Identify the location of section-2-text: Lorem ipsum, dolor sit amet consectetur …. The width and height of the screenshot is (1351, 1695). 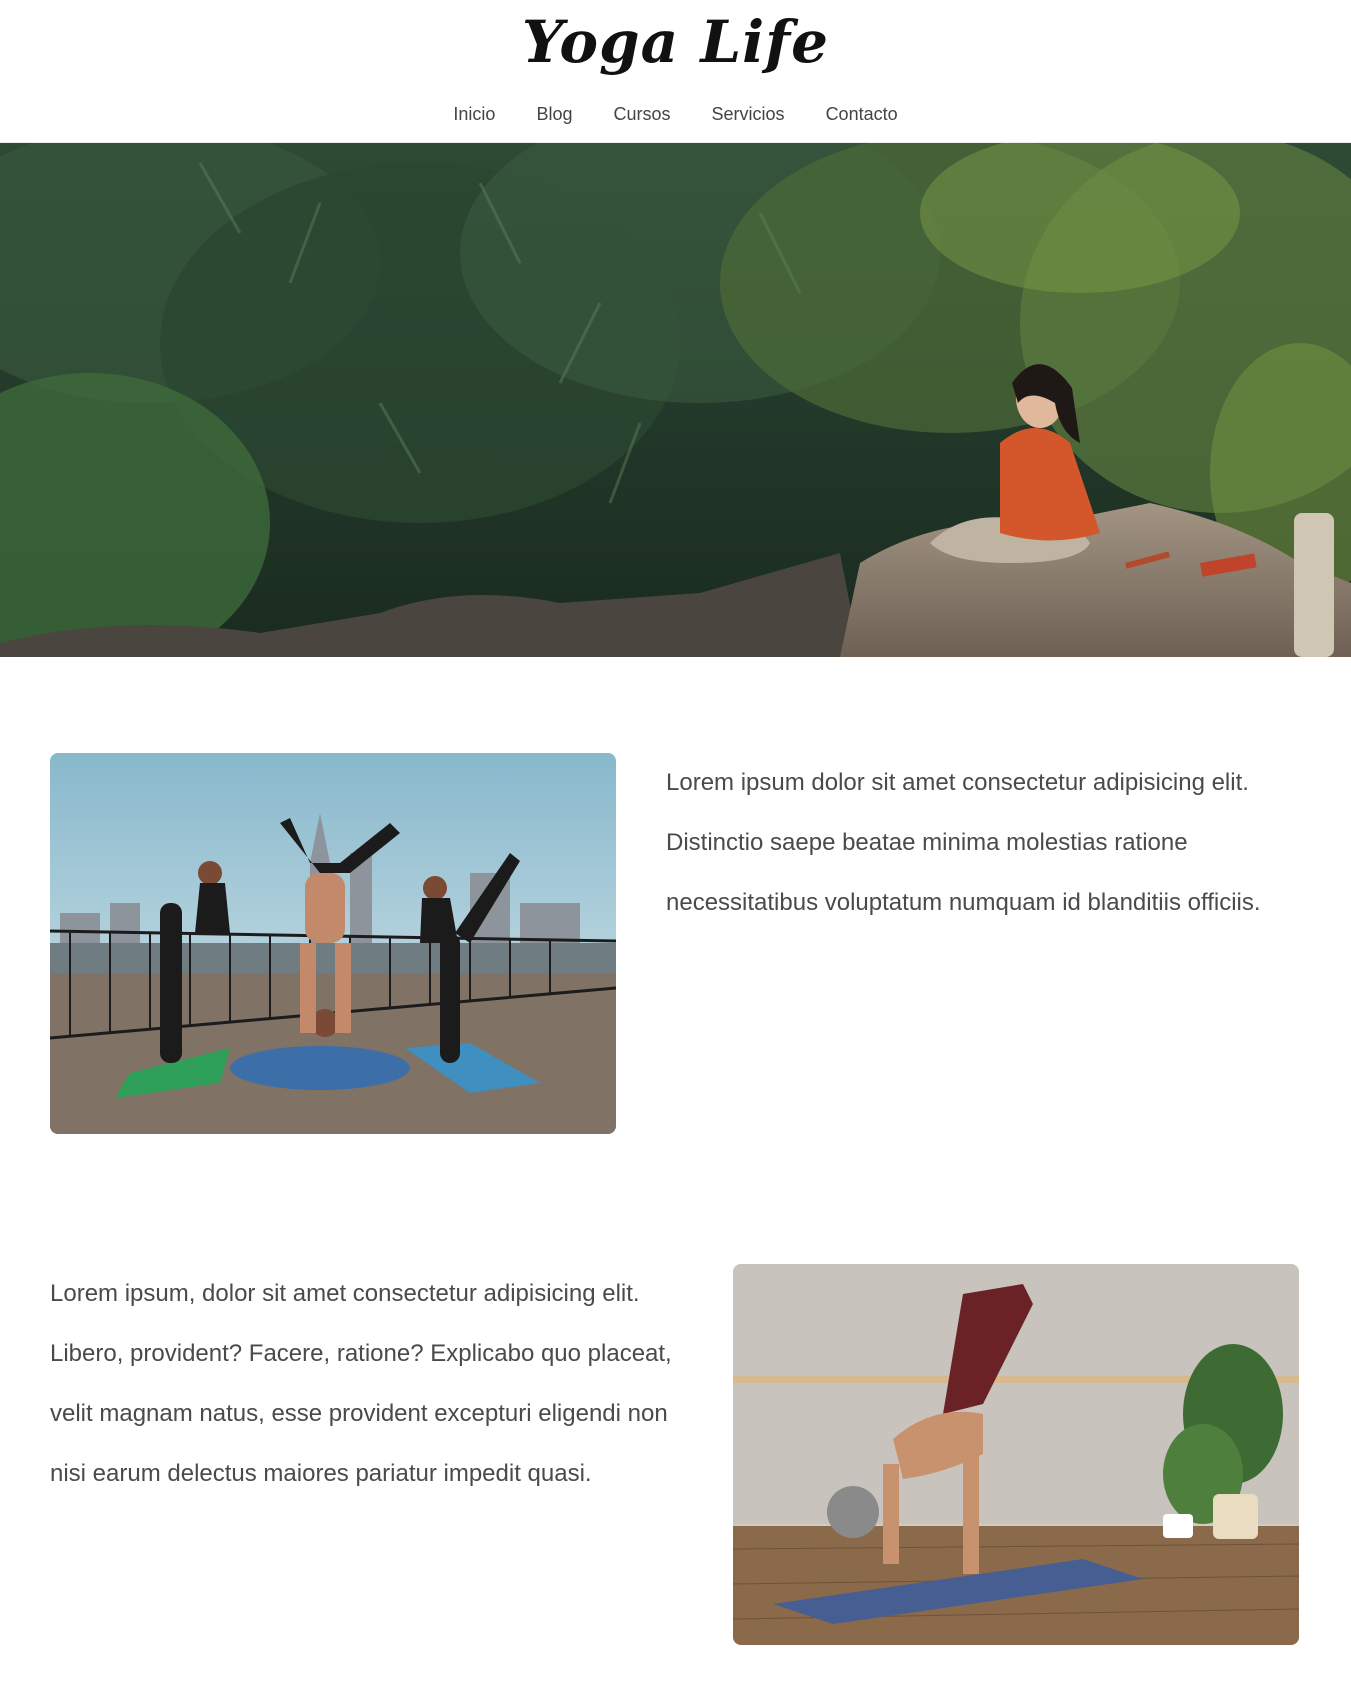
(361, 1383).